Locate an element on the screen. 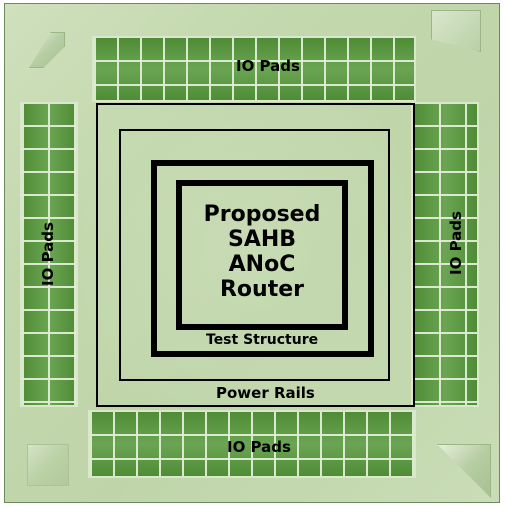 Image resolution: width=506 pixels, height=508 pixels. corner-alignment-mark-bottom-left is located at coordinates (48, 465).